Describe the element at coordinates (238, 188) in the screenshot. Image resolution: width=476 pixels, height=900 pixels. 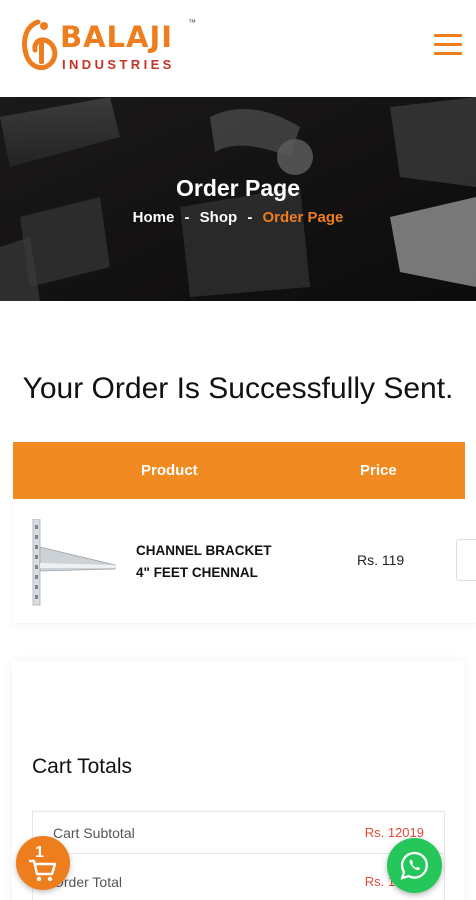
I see `banner-title: Order Page` at that location.